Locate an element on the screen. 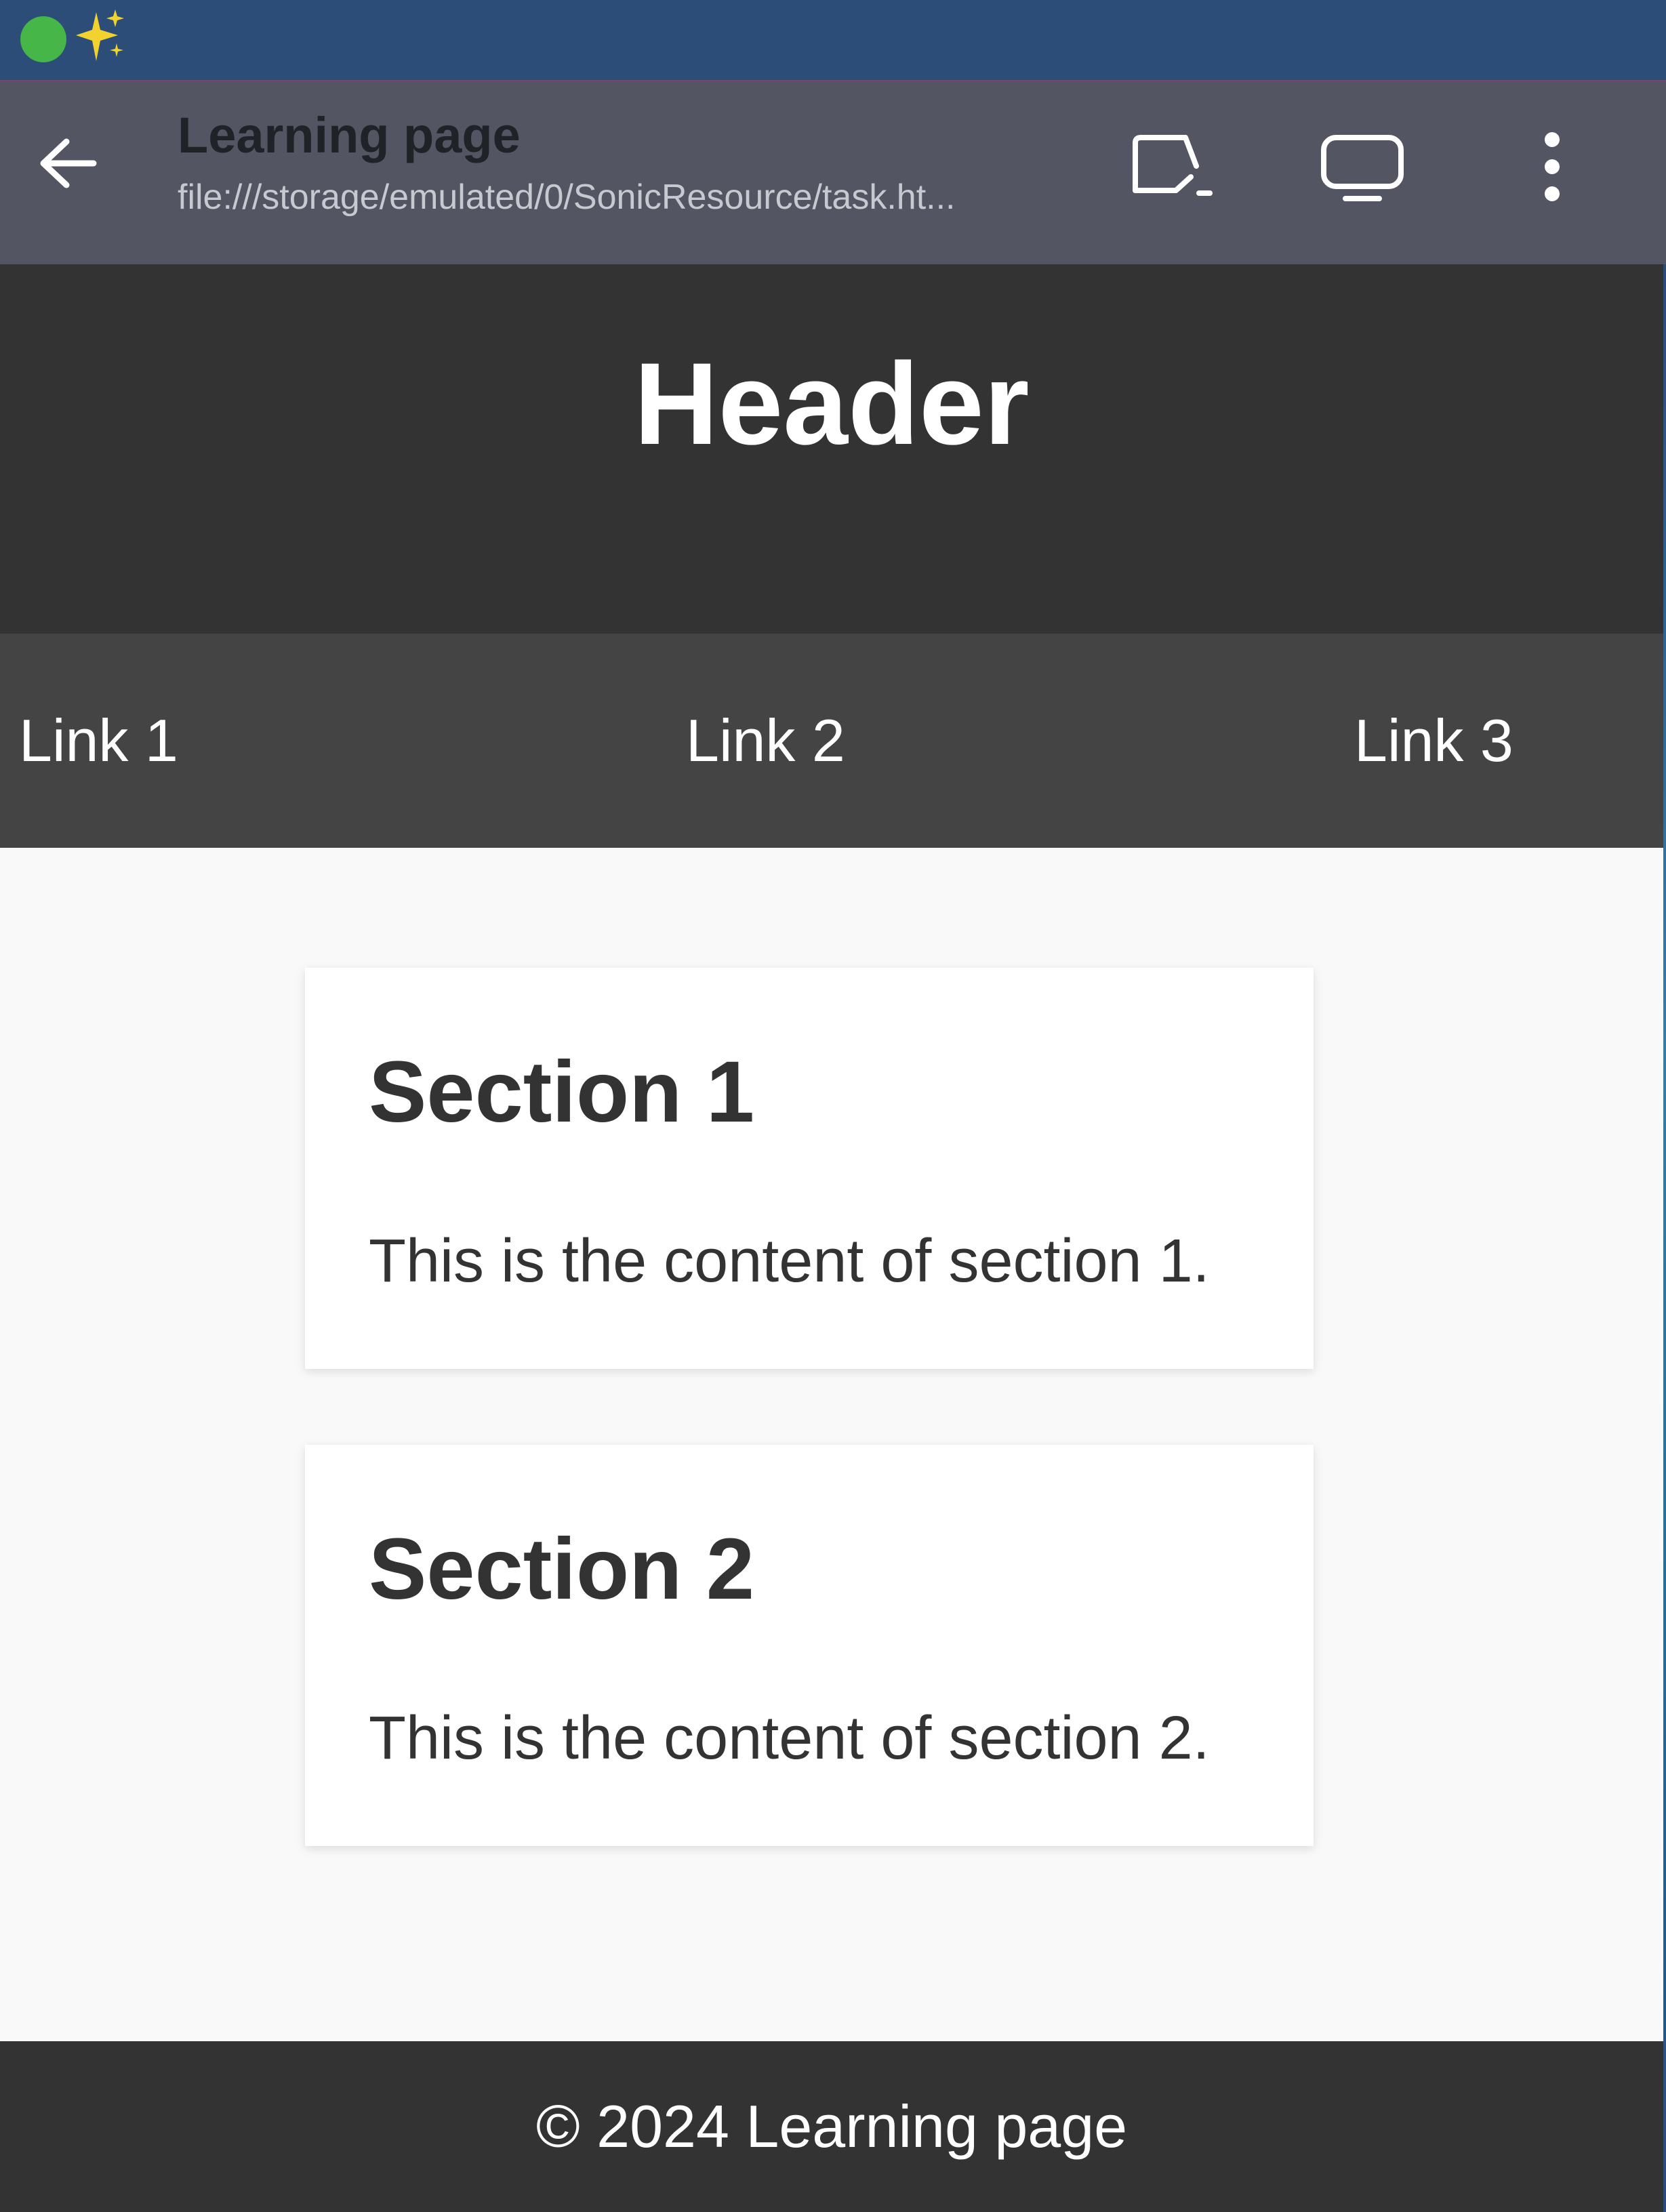 Image resolution: width=1666 pixels, height=2212 pixels. section-title: Section 1 is located at coordinates (562, 1092).